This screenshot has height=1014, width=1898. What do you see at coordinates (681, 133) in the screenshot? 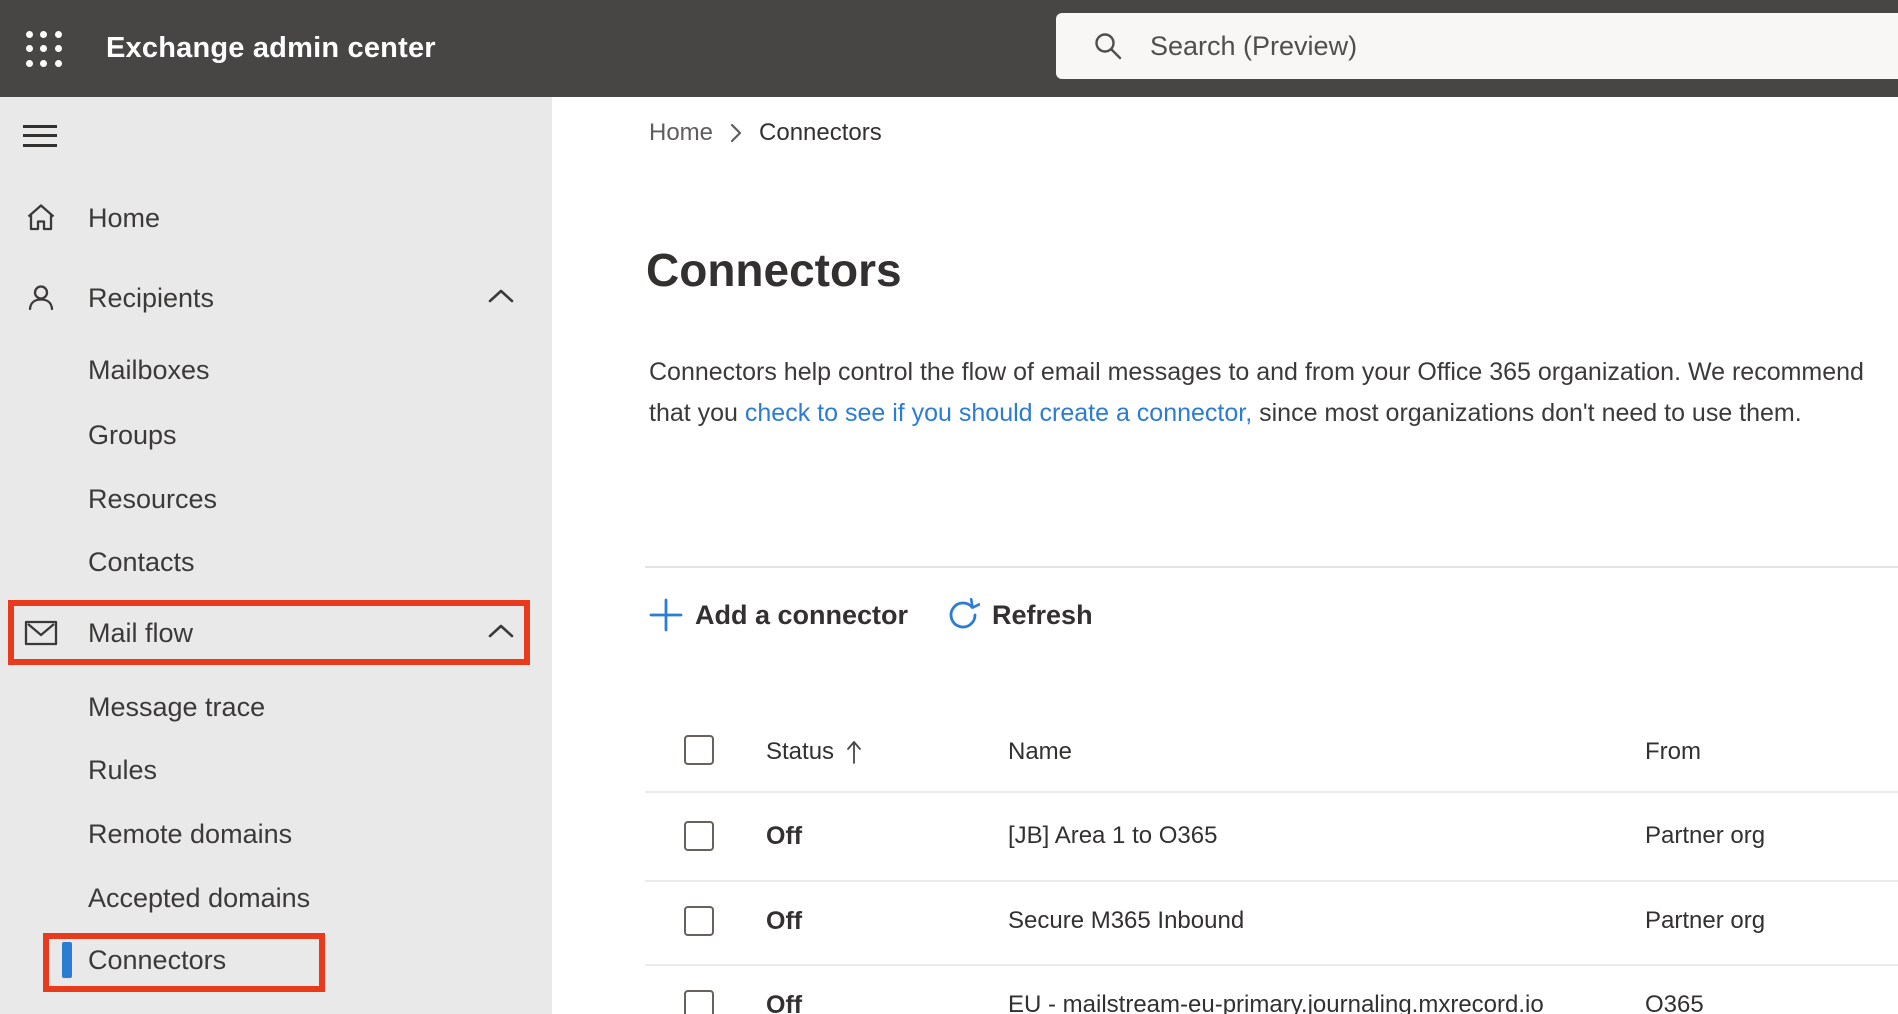
I see `breadcrumb-home-link: Home` at bounding box center [681, 133].